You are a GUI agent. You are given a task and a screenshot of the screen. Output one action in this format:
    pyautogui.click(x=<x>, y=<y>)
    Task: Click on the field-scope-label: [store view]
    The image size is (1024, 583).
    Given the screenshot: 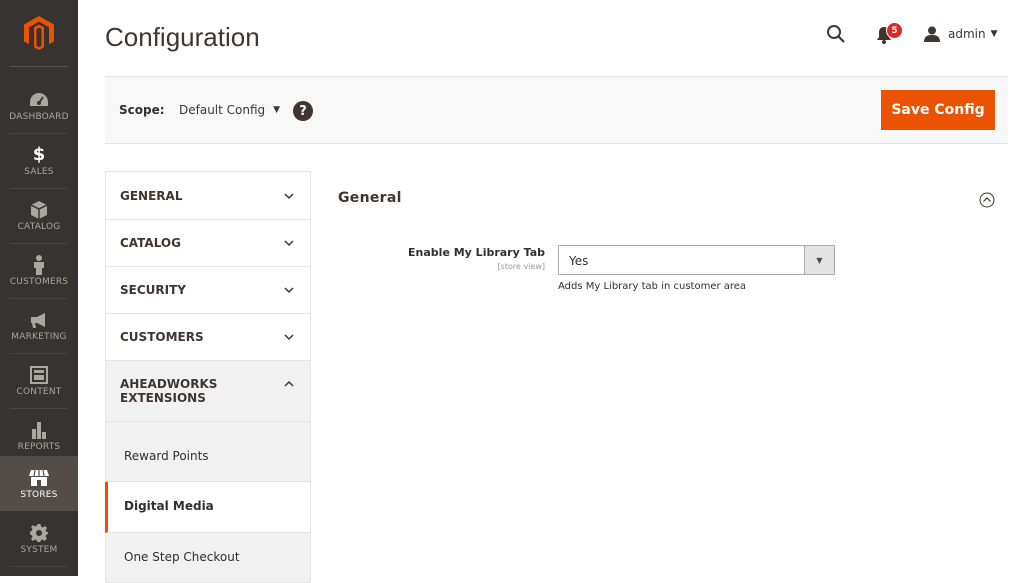 What is the action you would take?
    pyautogui.click(x=521, y=266)
    